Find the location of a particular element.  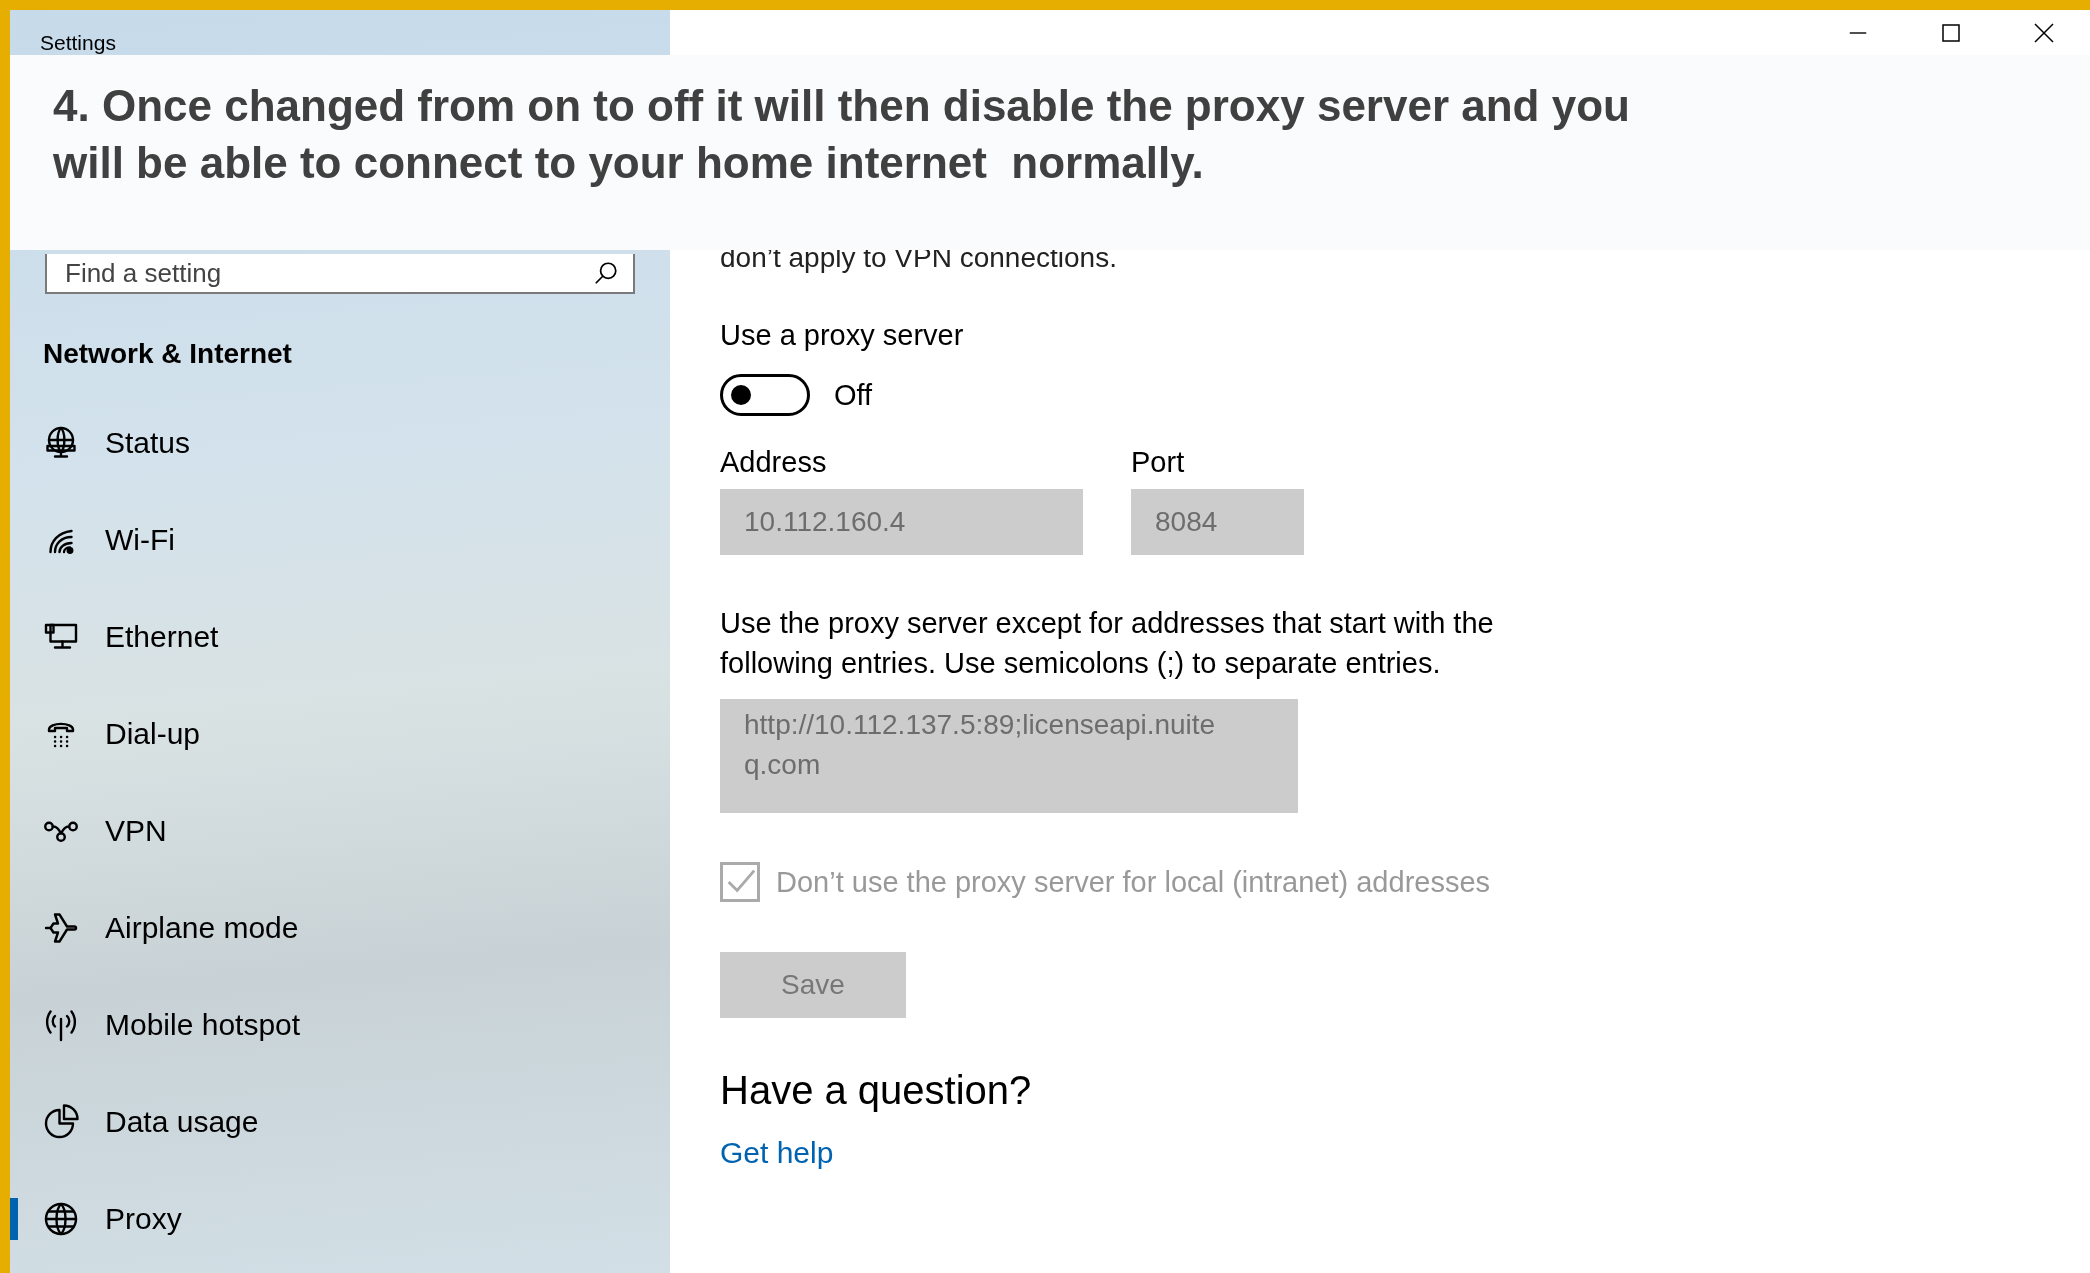

nav-item: Wi-Fi is located at coordinates (340, 539).